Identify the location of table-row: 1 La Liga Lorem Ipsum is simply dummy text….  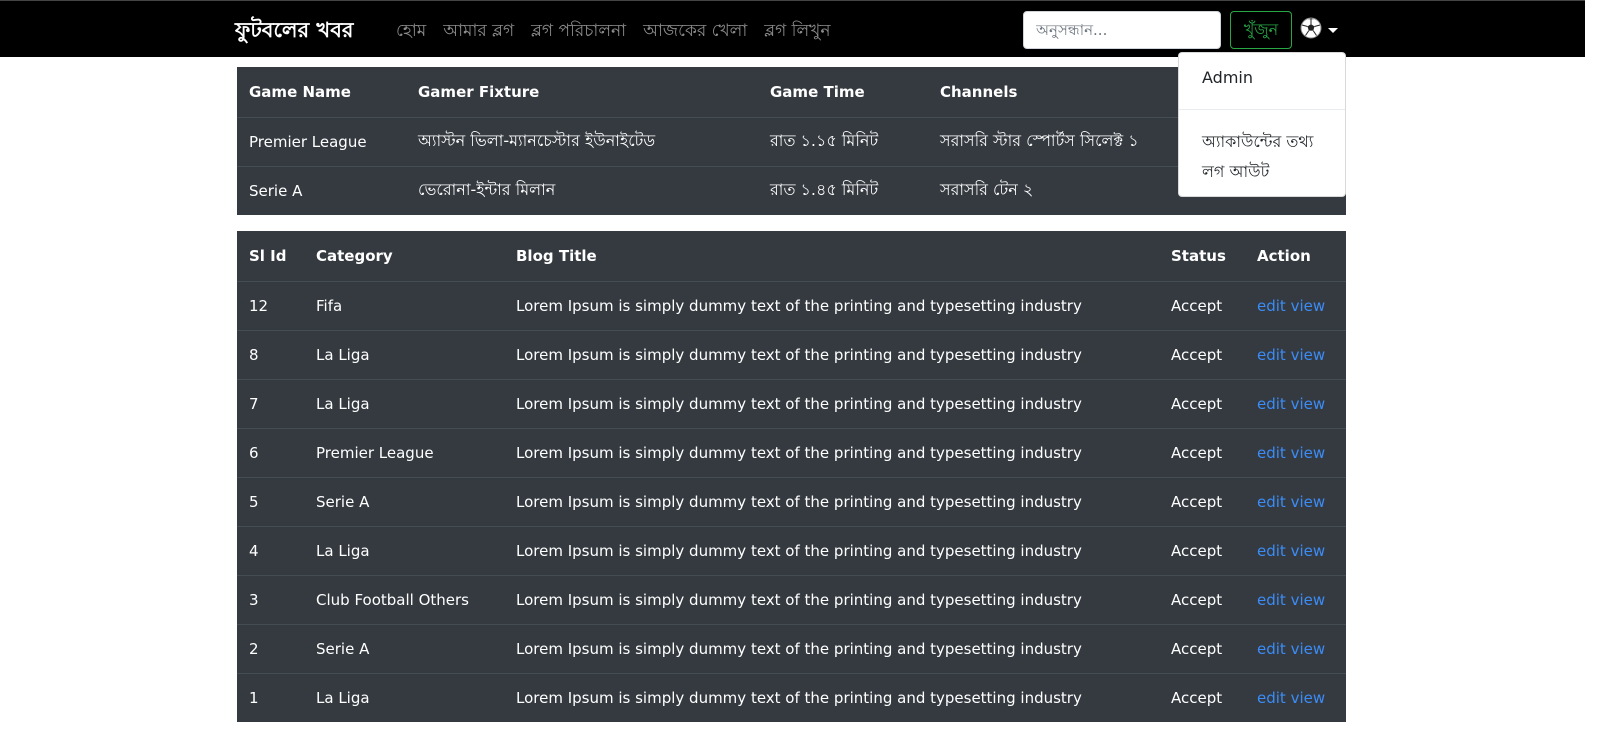
(791, 697).